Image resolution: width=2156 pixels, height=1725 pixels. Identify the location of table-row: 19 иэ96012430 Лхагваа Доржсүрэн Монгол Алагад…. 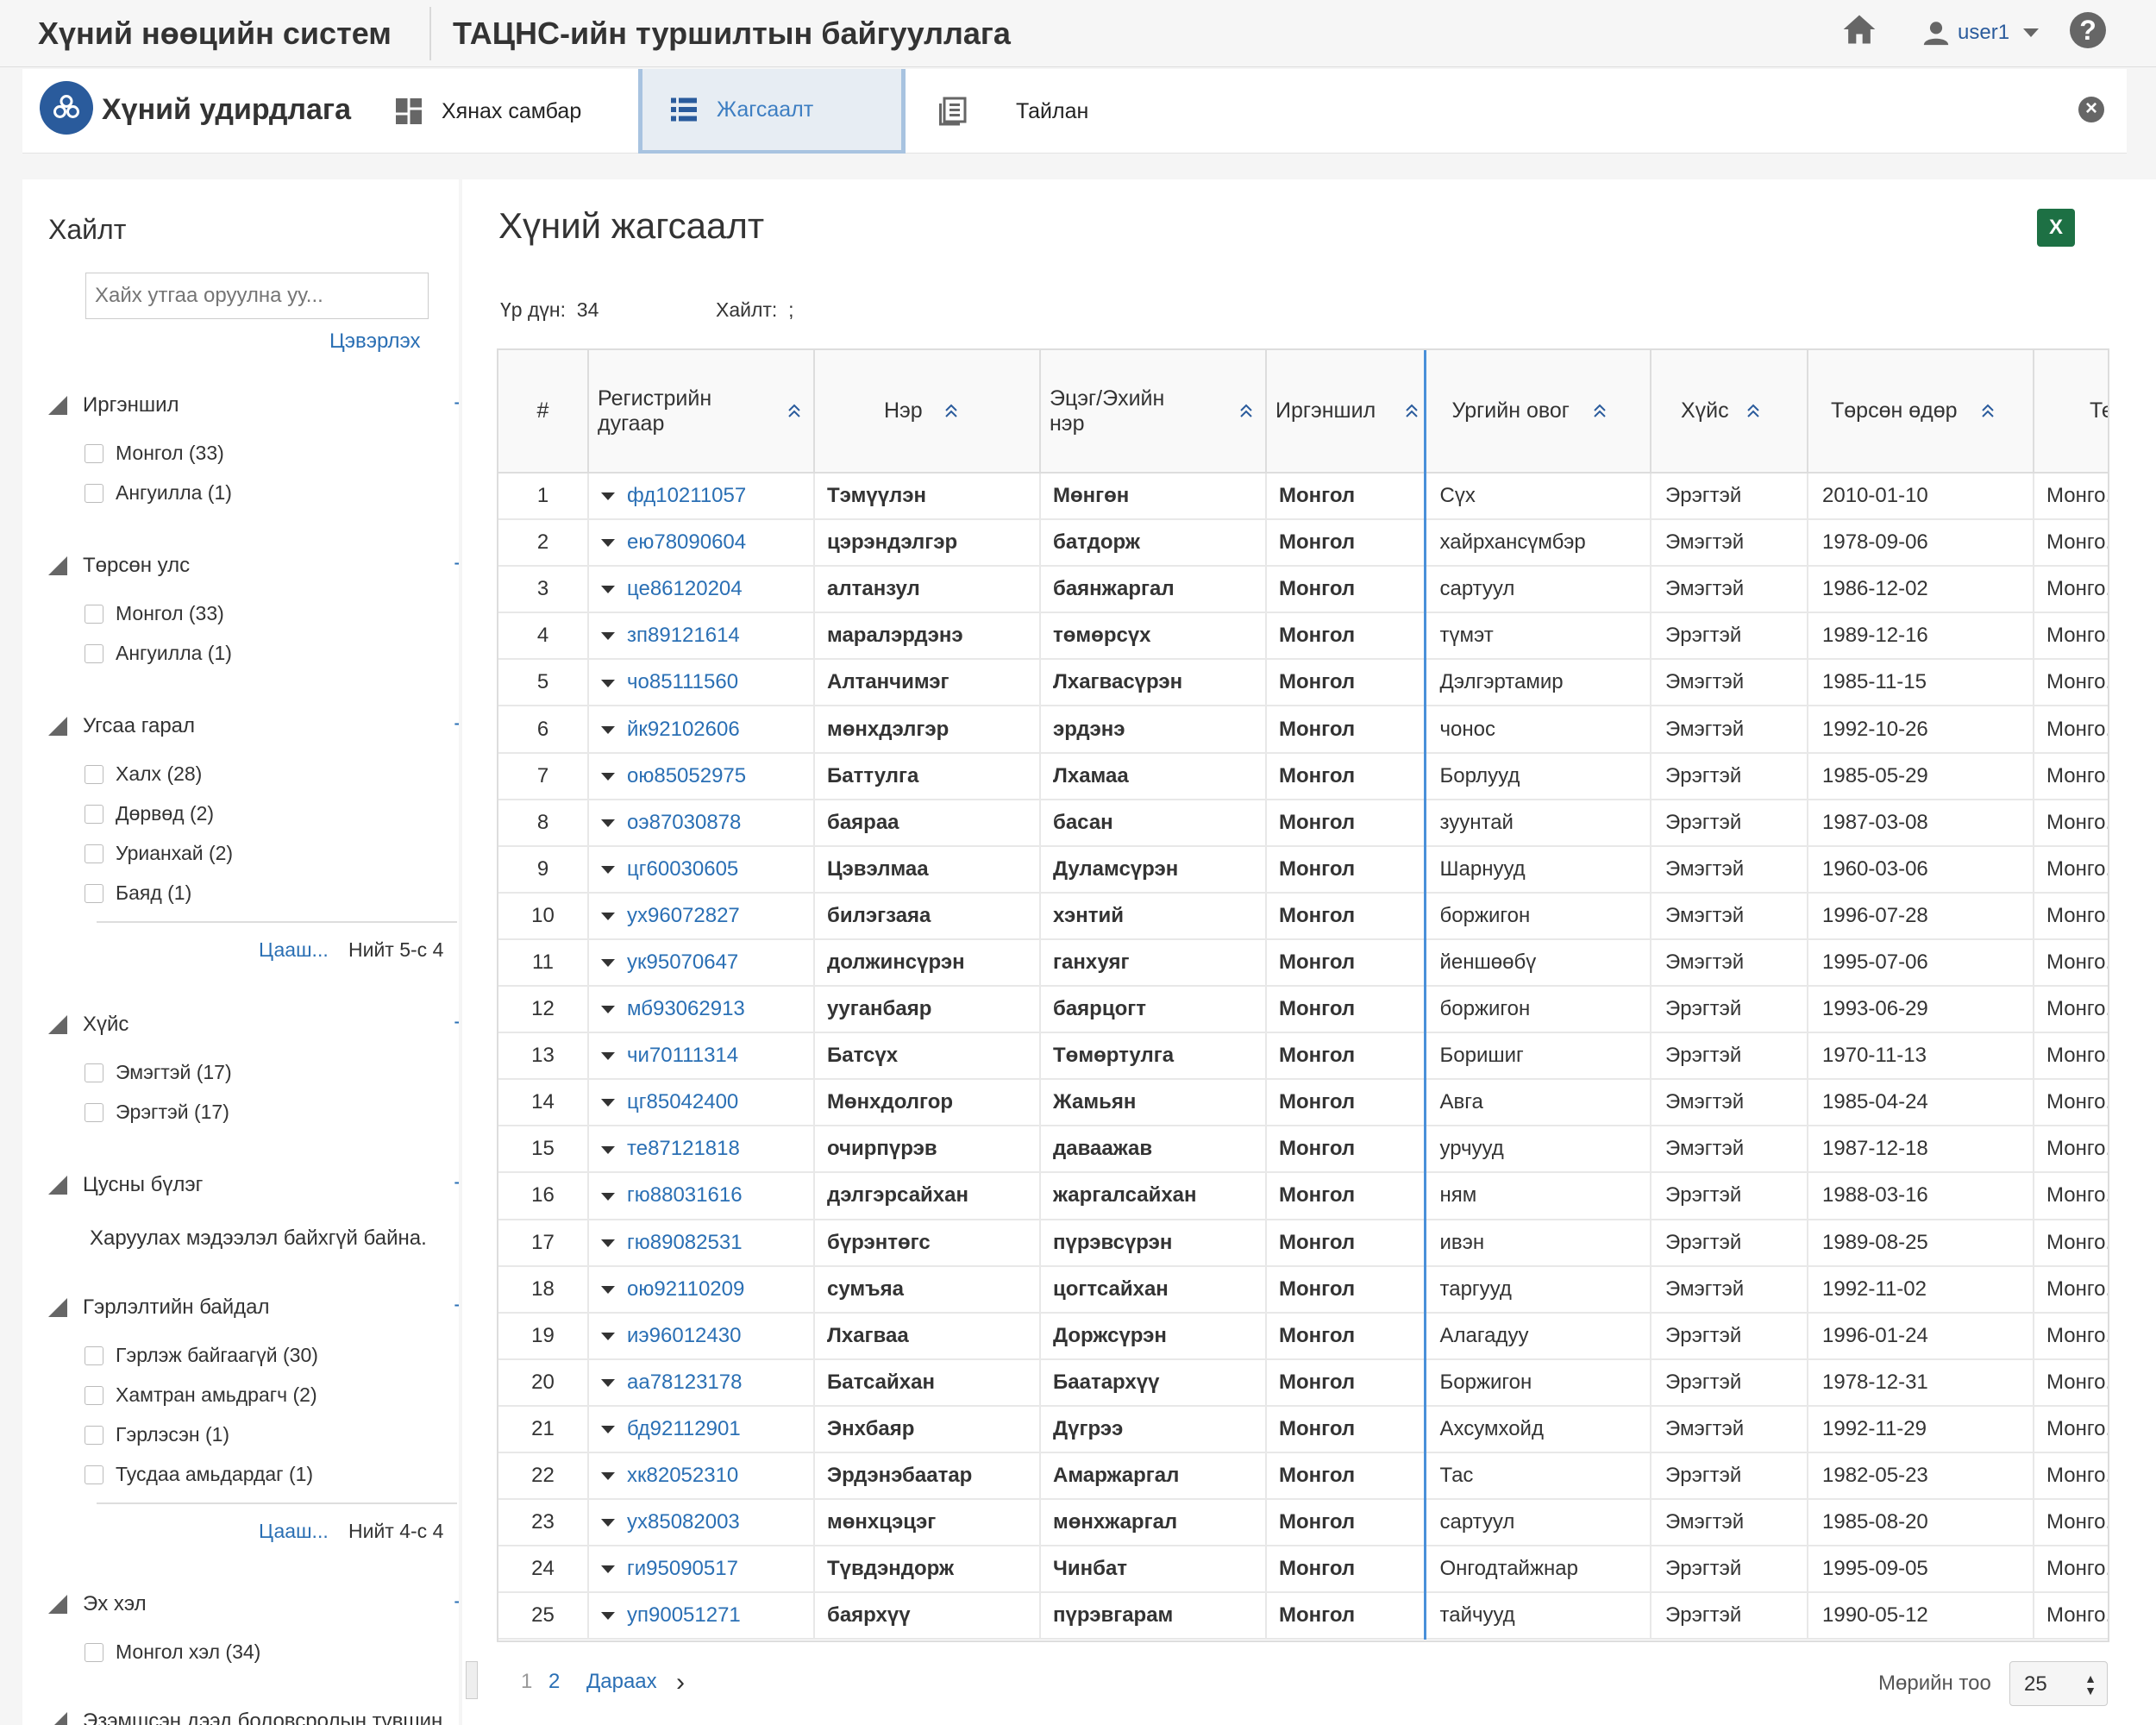
(1303, 1336).